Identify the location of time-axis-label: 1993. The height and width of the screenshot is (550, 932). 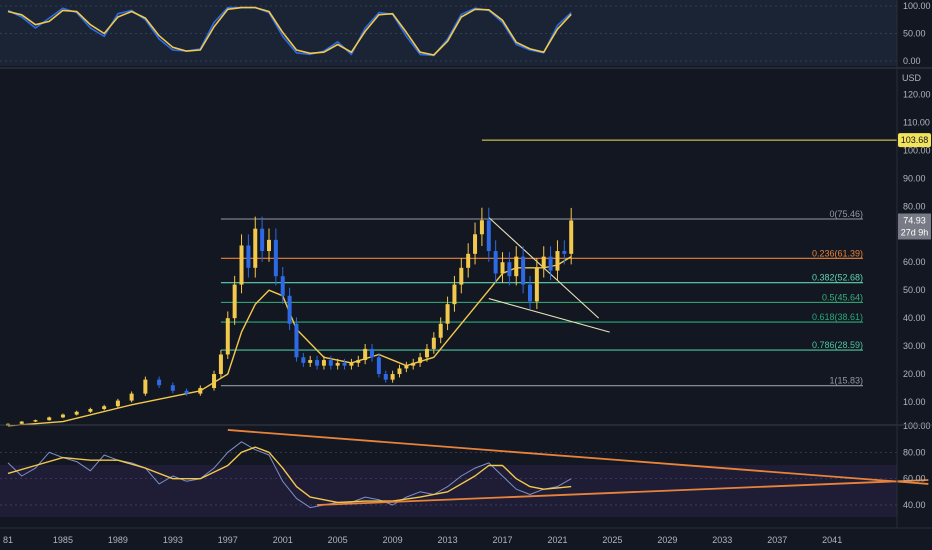
(173, 540).